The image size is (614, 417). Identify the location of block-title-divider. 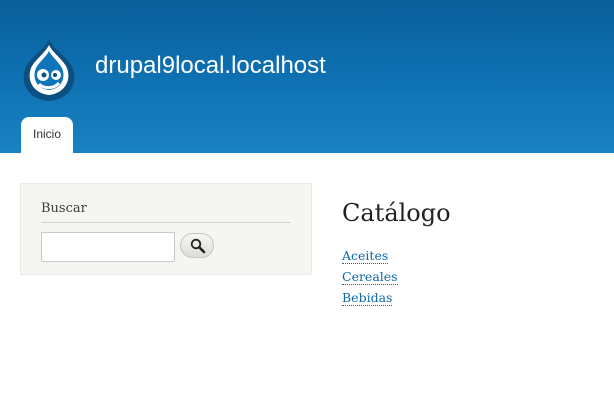
(166, 222).